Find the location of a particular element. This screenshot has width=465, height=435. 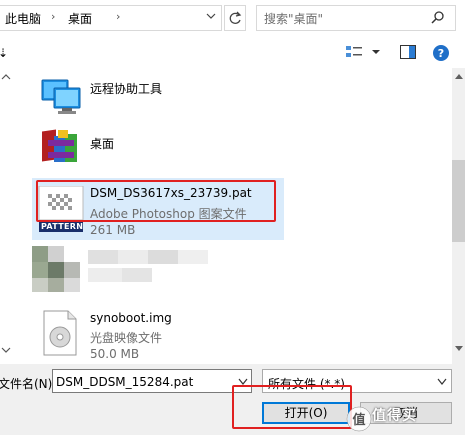

organize-menu-fragment: ⇣ is located at coordinates (4, 53).